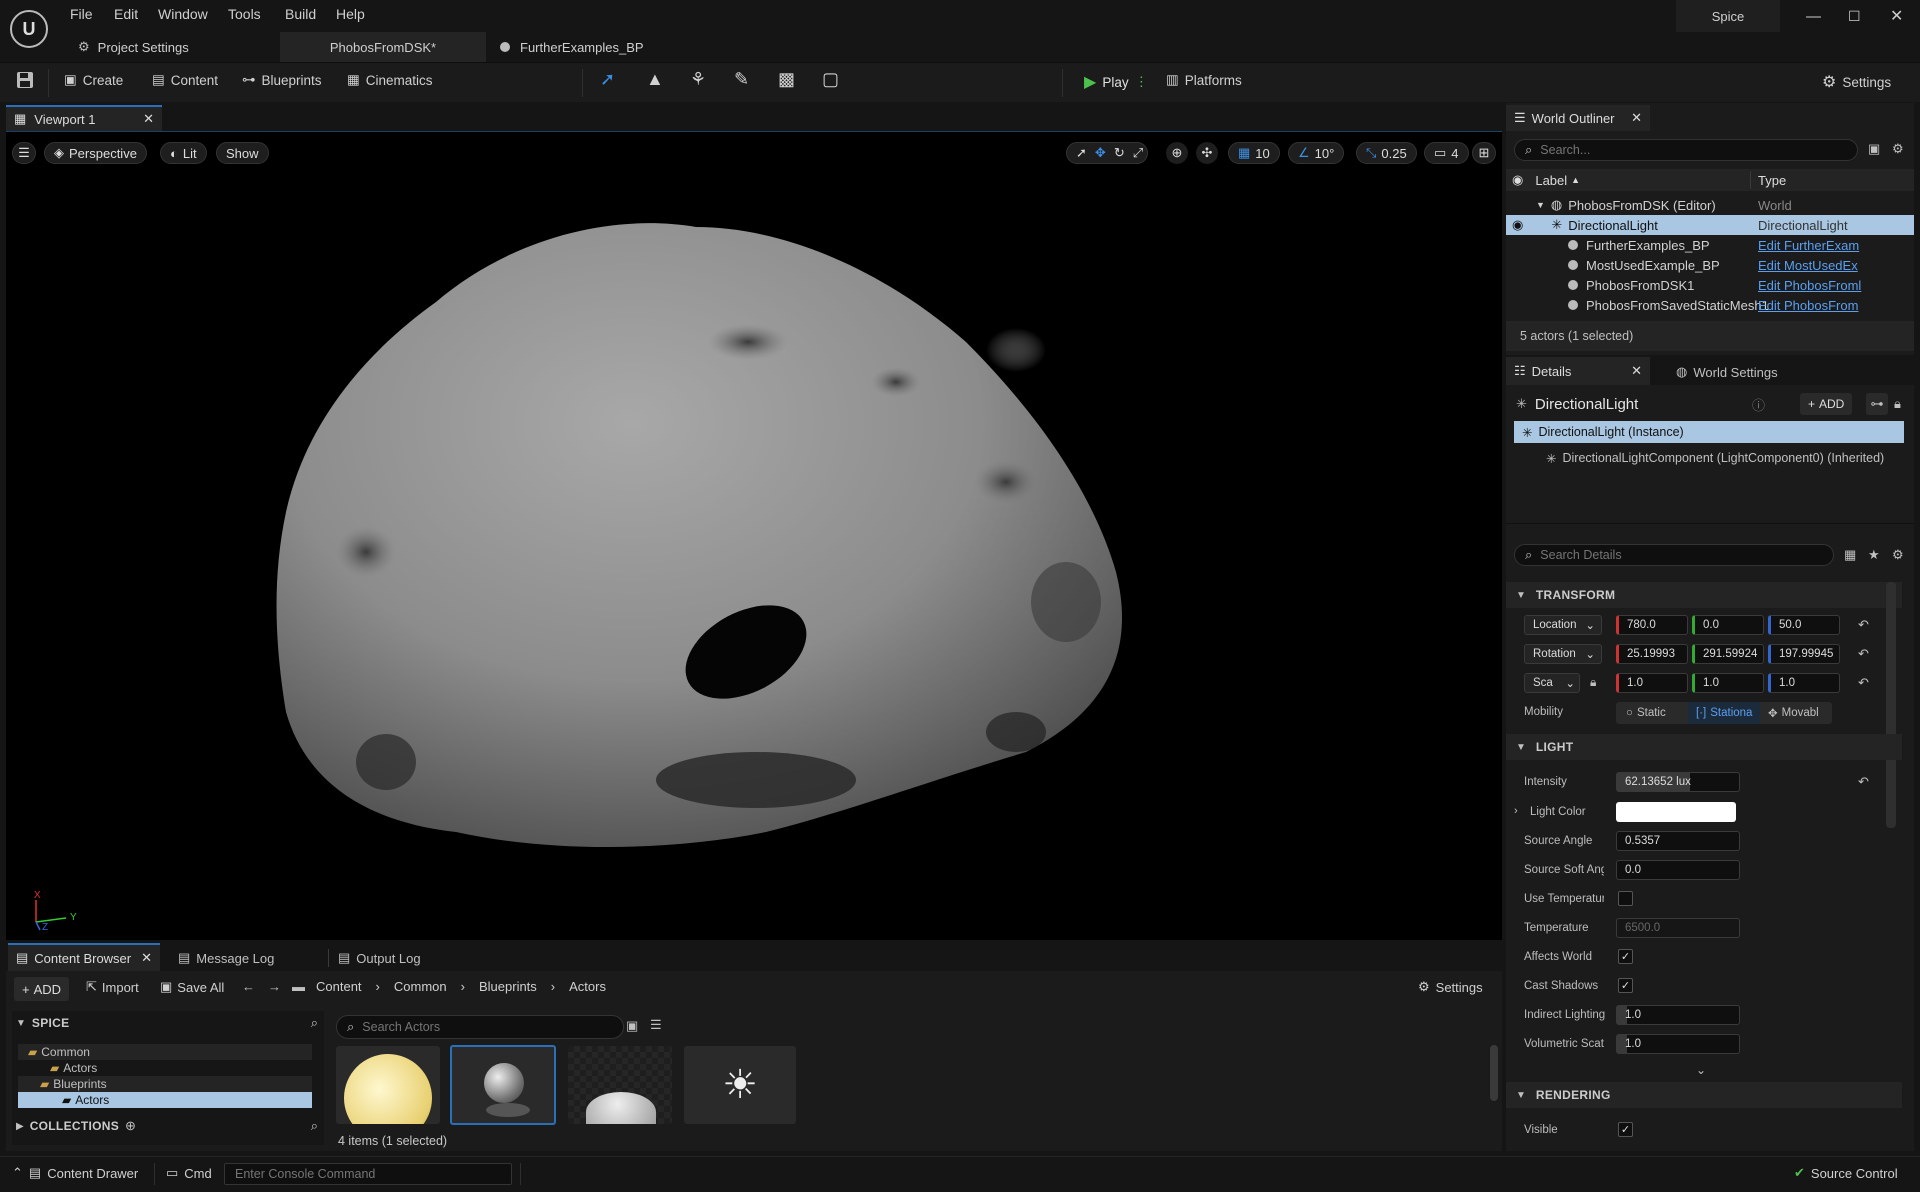 Image resolution: width=1920 pixels, height=1192 pixels. Describe the element at coordinates (1874, 555) in the screenshot. I see `favorite-star-icon: ★` at that location.